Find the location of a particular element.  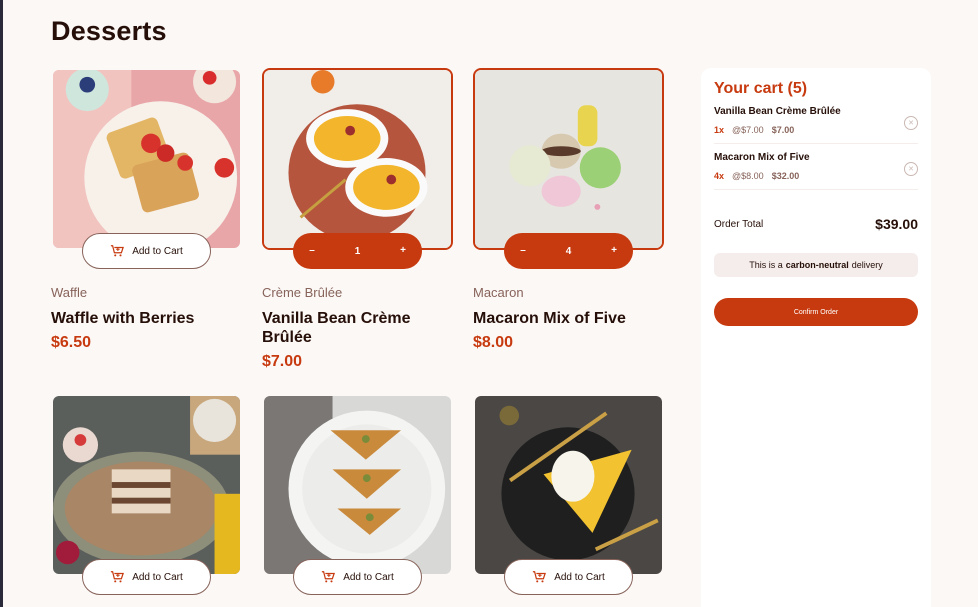

carbon-neutral-notice: This is a carbon-neutral delivery is located at coordinates (816, 265).